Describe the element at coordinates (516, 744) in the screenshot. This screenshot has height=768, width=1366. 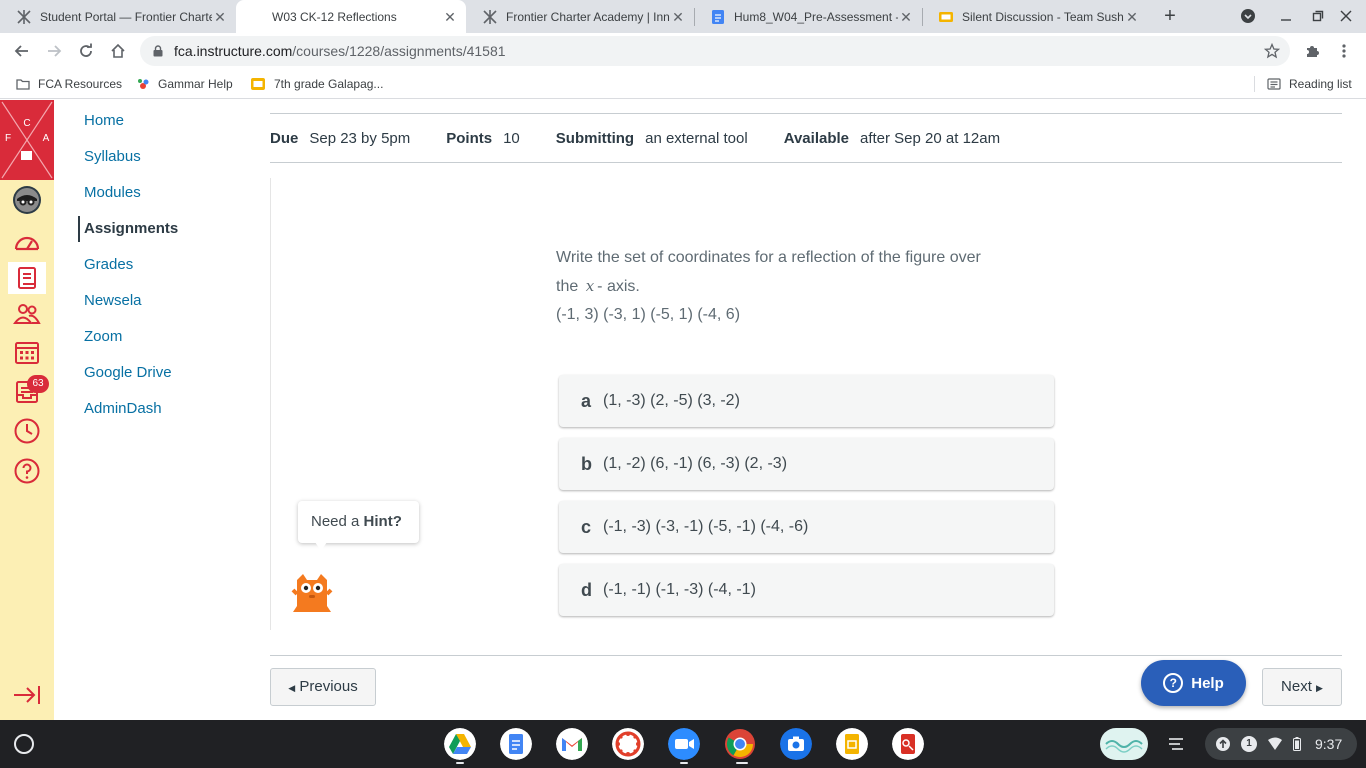
I see `google-docs-icon` at that location.